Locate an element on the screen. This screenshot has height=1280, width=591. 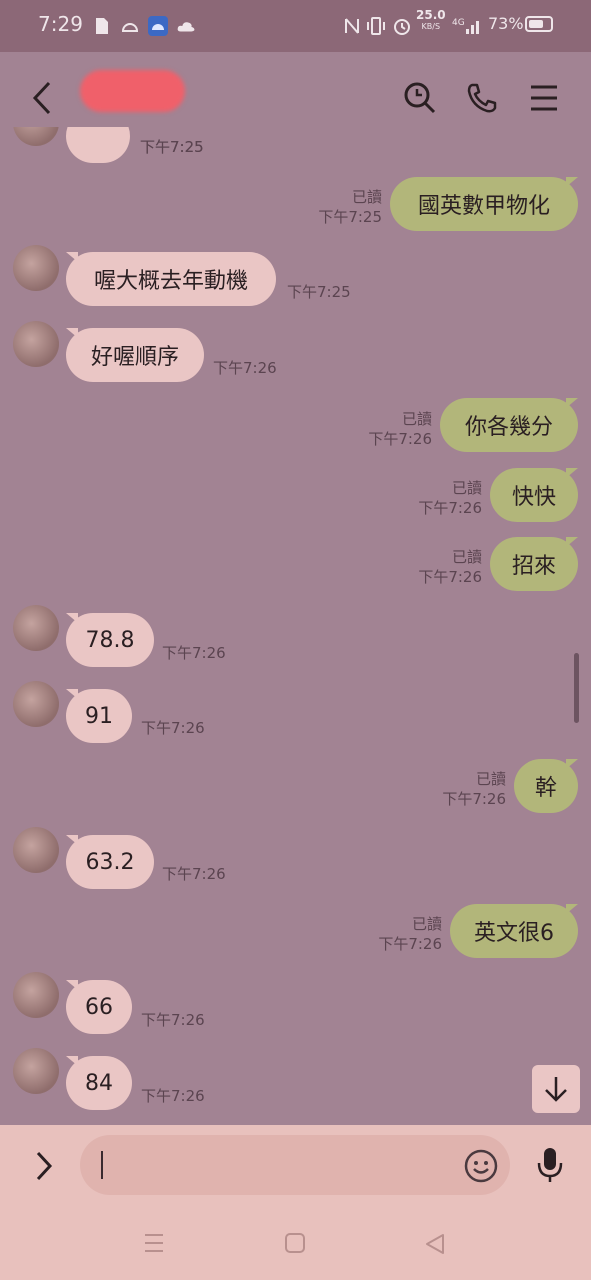
battery-icon is located at coordinates (539, 24).